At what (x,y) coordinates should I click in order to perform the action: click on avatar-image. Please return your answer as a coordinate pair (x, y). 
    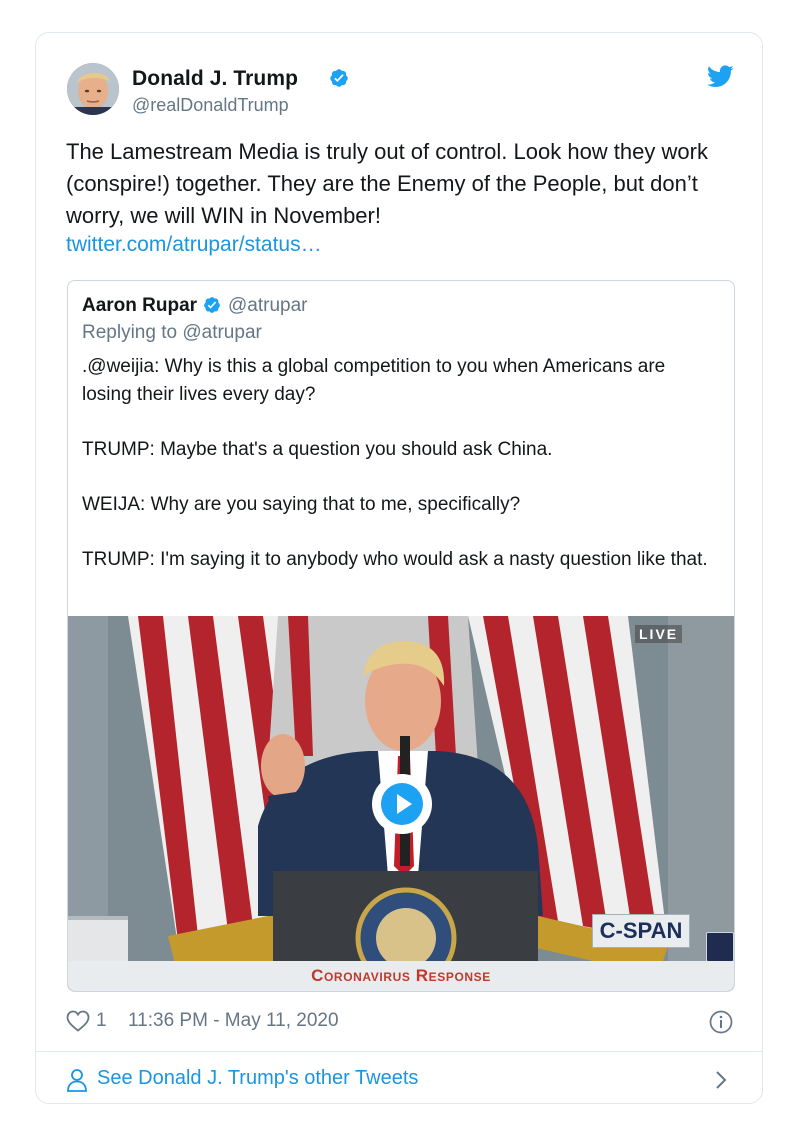
    Looking at the image, I should click on (93, 89).